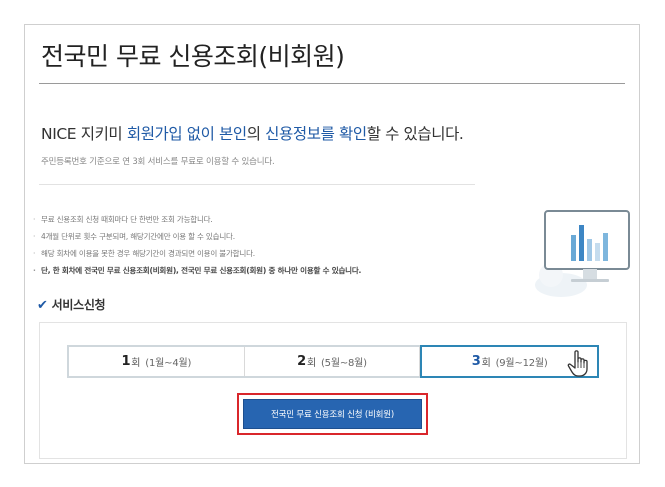 The image size is (665, 487). I want to click on notice-text: 4개월 단위로 횟수 구분되며, 해당기간에만 이용 할 수 있습니다., so click(138, 236).